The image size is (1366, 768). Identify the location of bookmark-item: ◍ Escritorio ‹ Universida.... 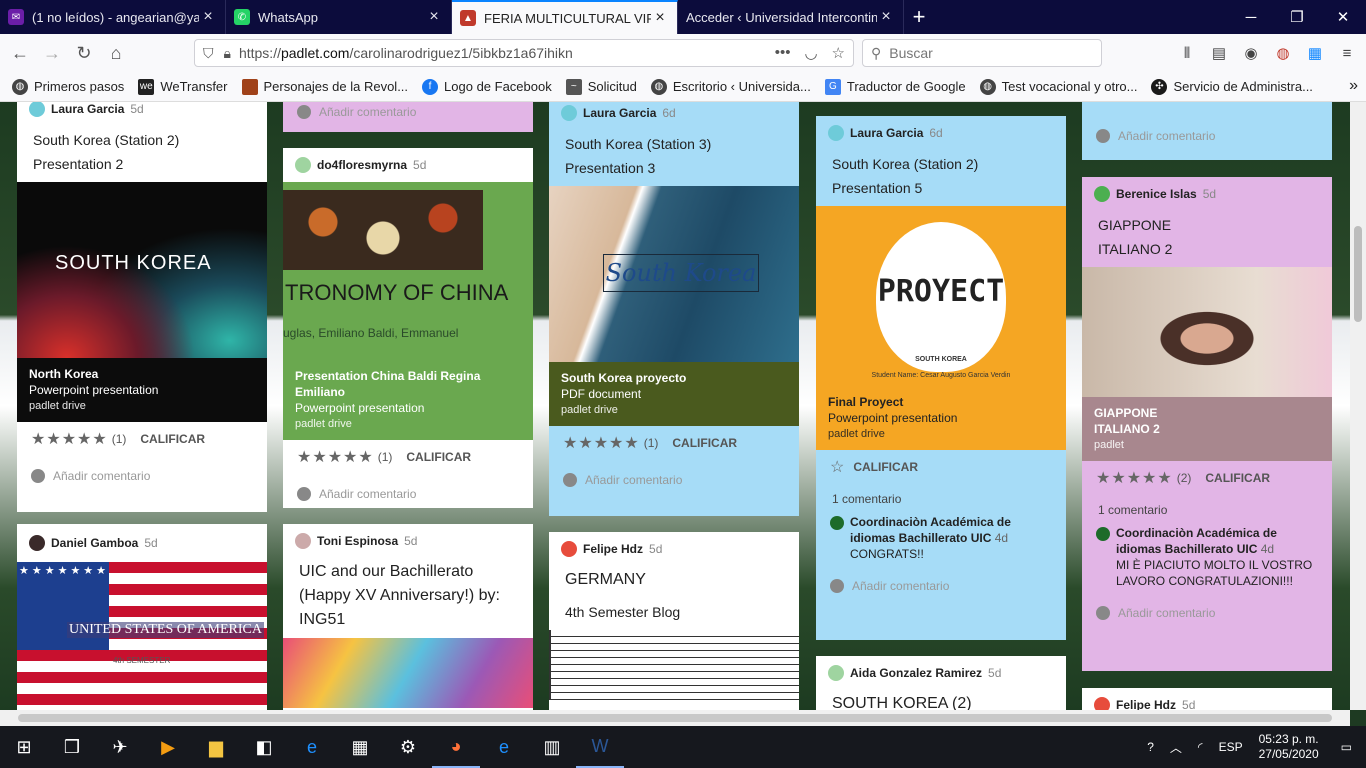
(730, 86).